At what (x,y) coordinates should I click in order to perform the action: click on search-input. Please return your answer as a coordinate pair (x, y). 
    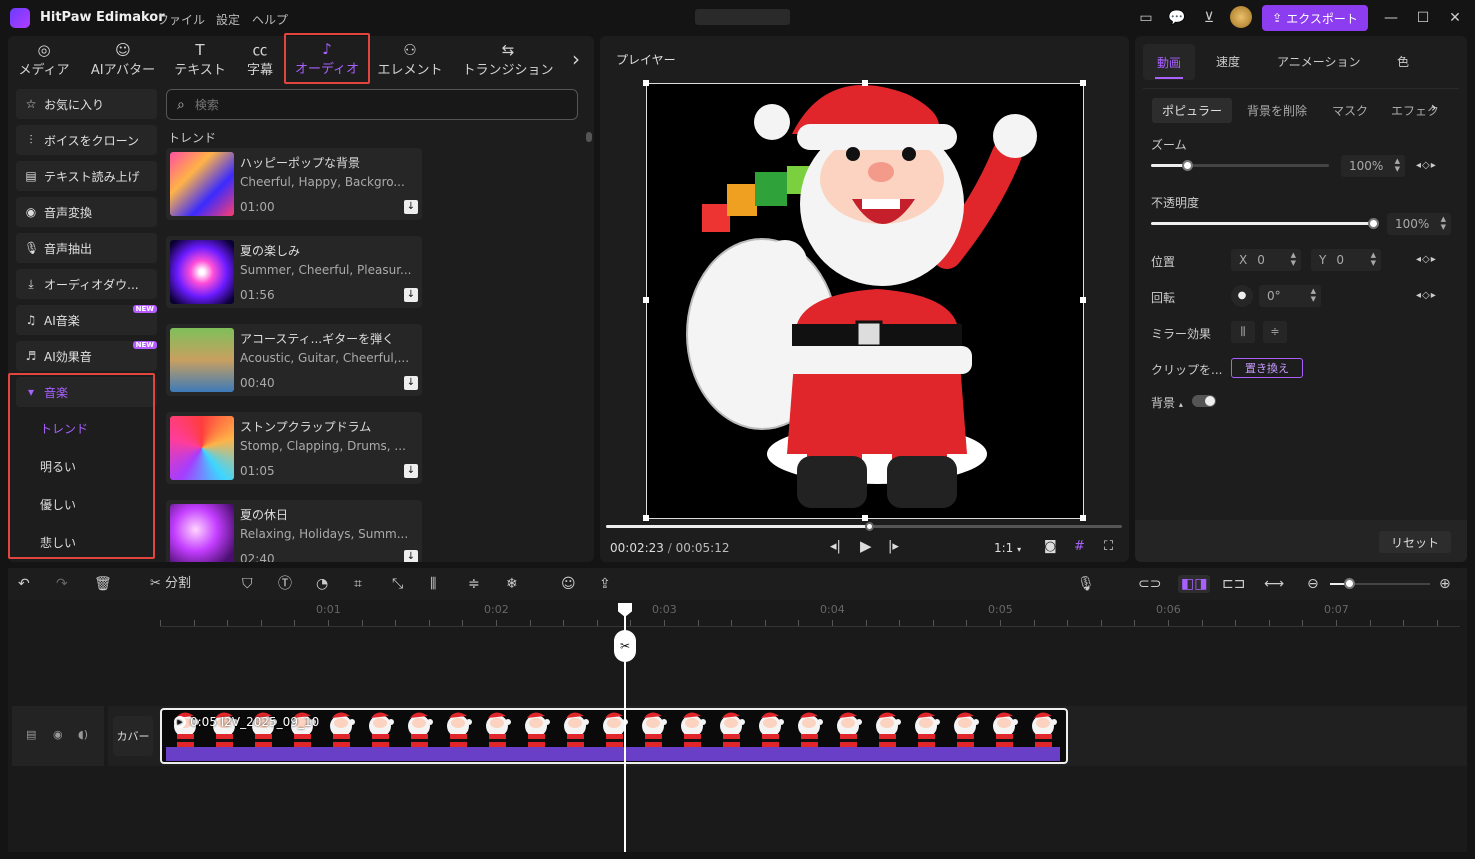
    Looking at the image, I should click on (374, 104).